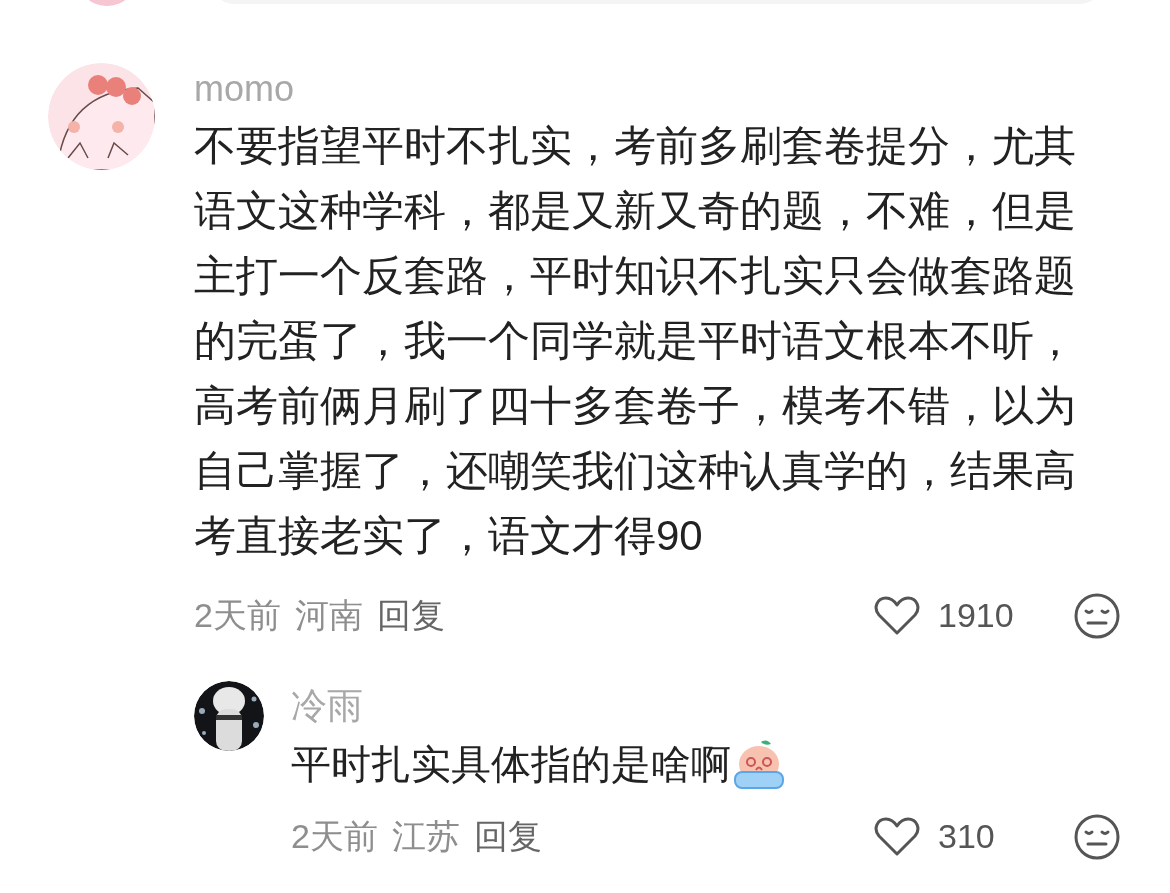 The image size is (1170, 893). I want to click on comment-location: 江苏, so click(425, 836).